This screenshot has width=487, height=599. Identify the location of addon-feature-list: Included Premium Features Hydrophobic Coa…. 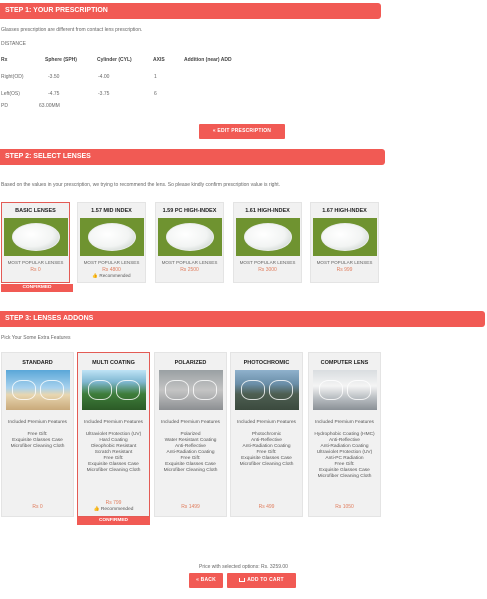
(344, 450).